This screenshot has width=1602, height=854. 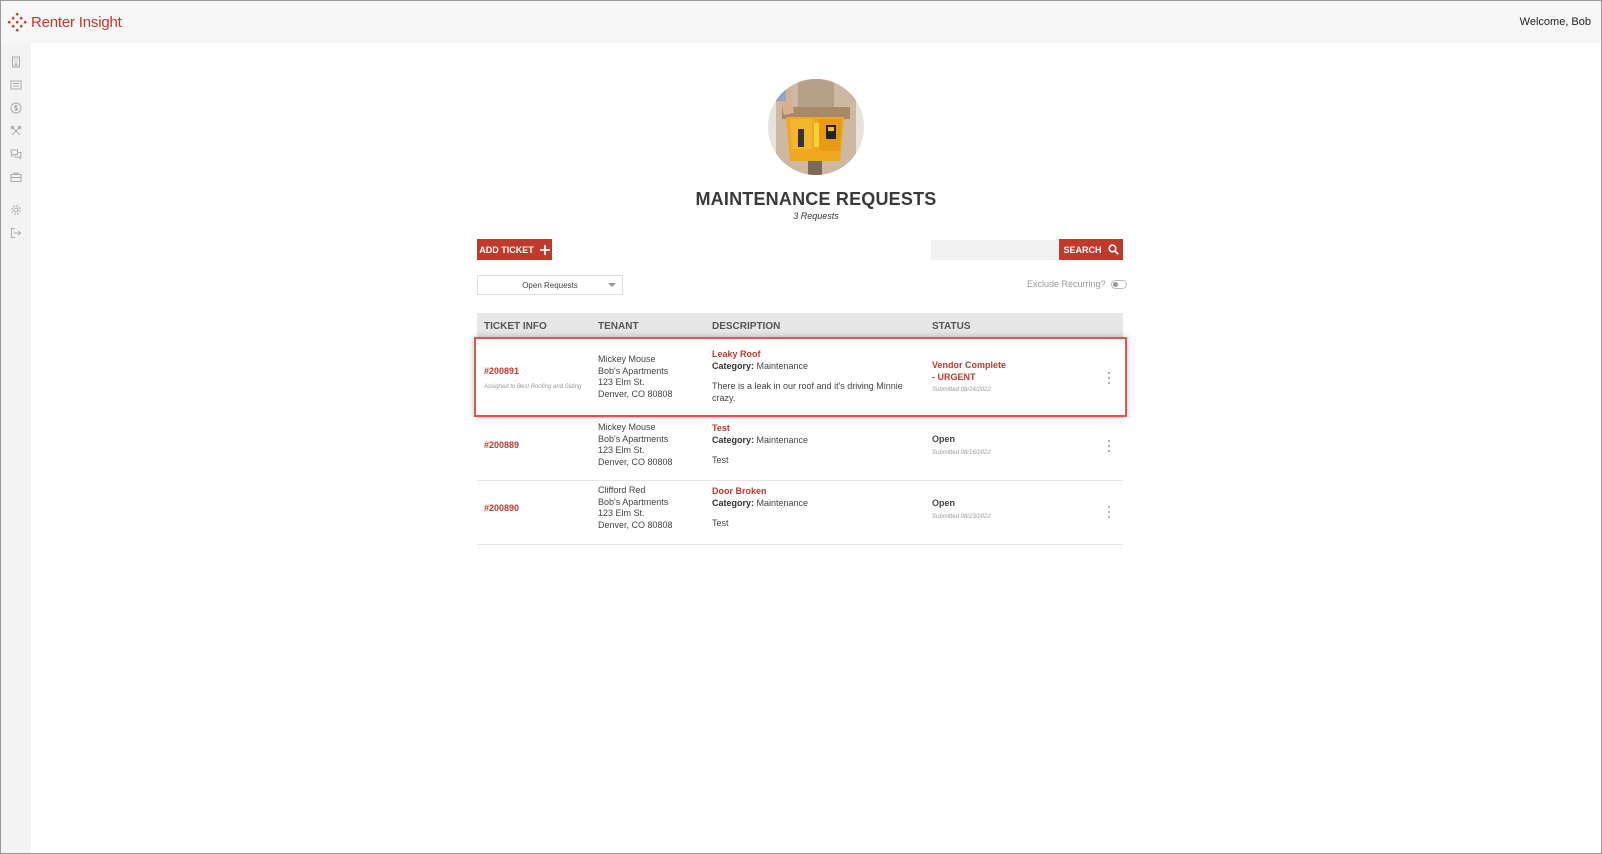 What do you see at coordinates (17, 22) in the screenshot?
I see `logo-icon` at bounding box center [17, 22].